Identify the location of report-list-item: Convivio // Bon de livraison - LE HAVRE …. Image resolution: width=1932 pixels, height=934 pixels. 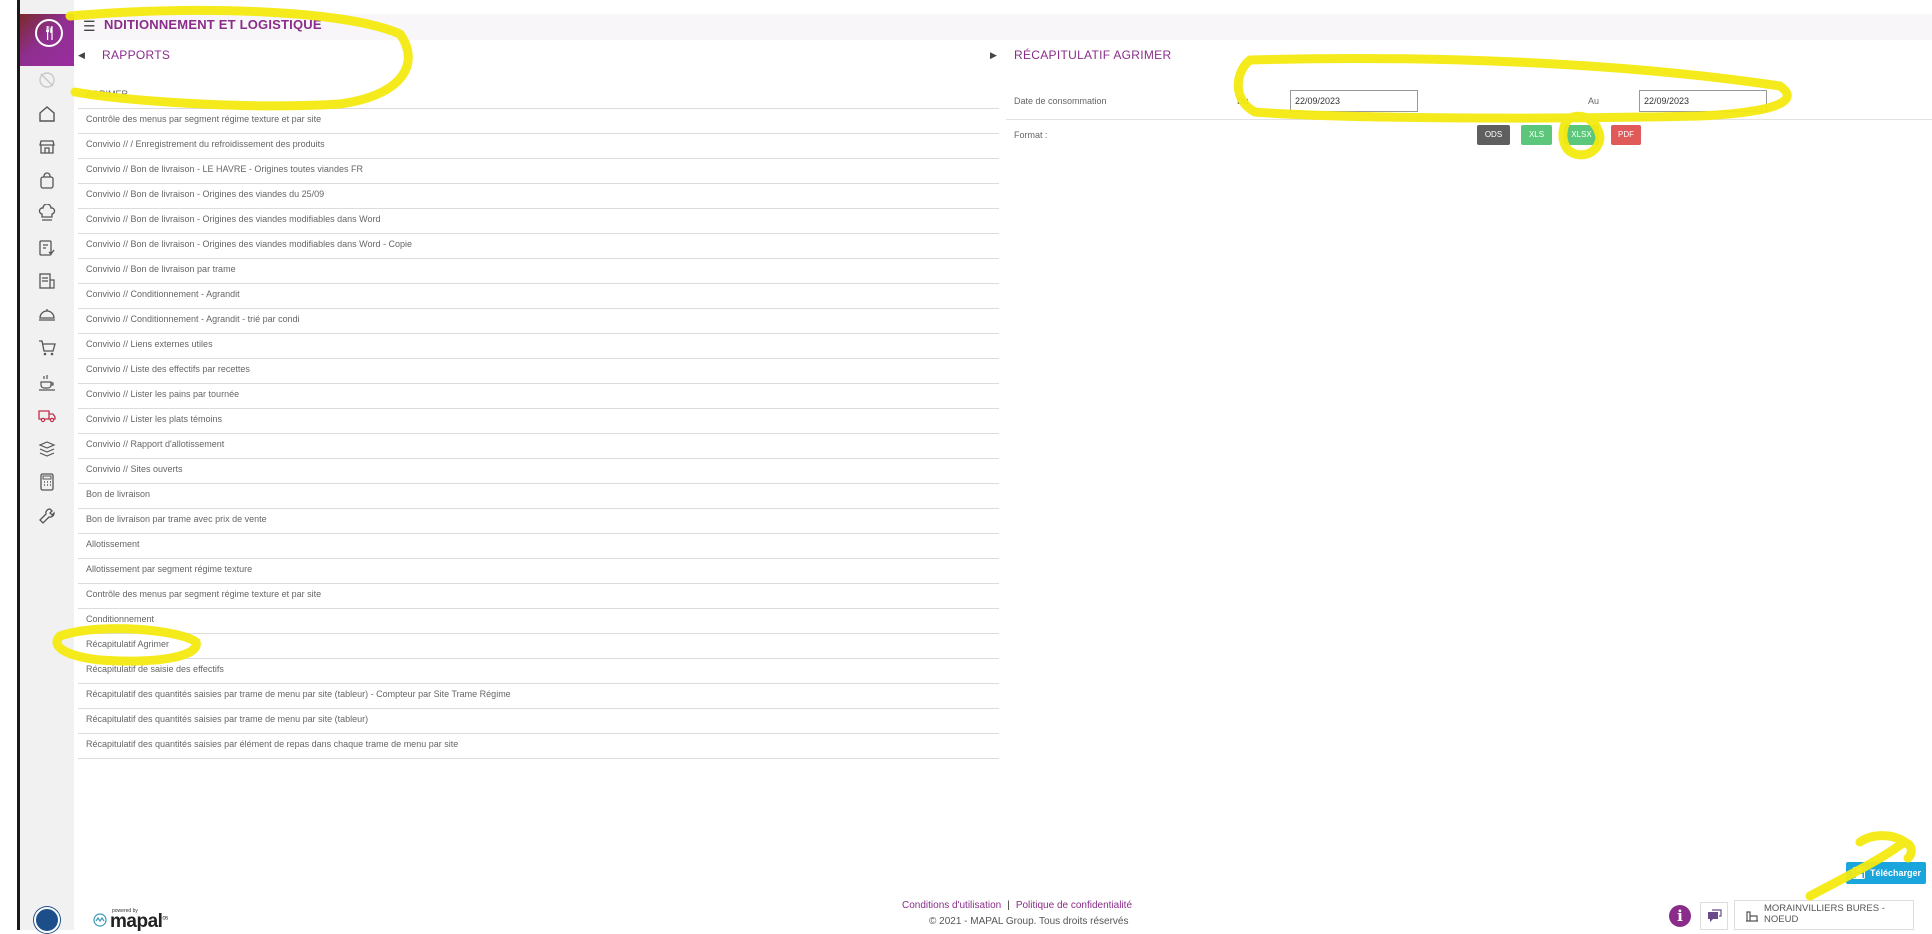
(538, 171).